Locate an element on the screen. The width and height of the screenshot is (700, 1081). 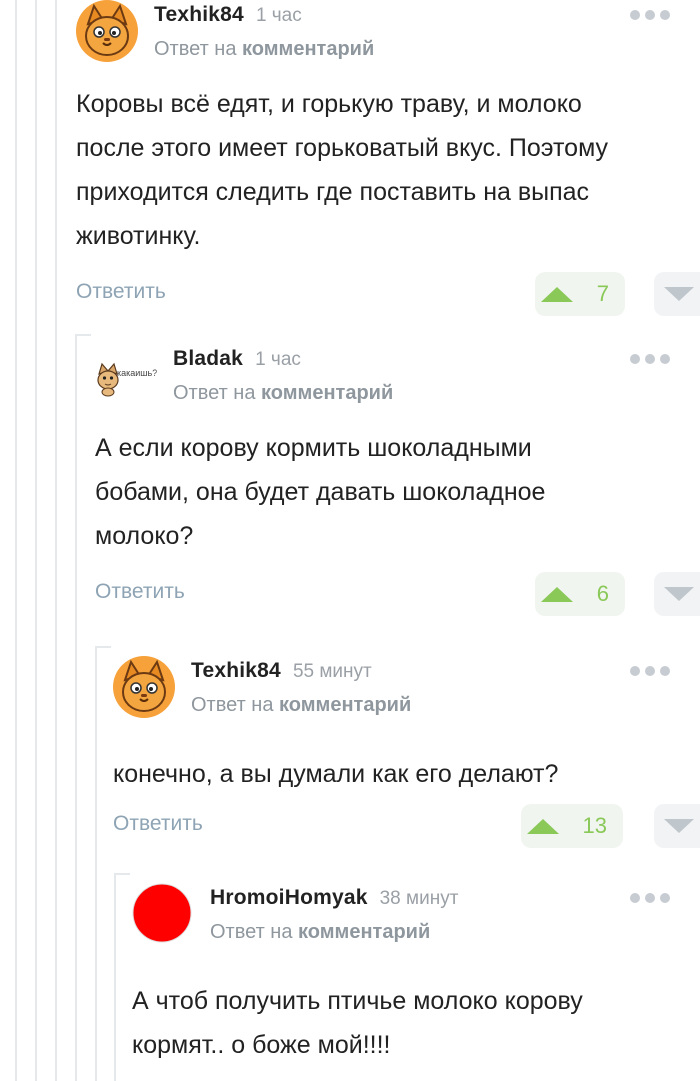
upvote-button: 6 is located at coordinates (580, 594).